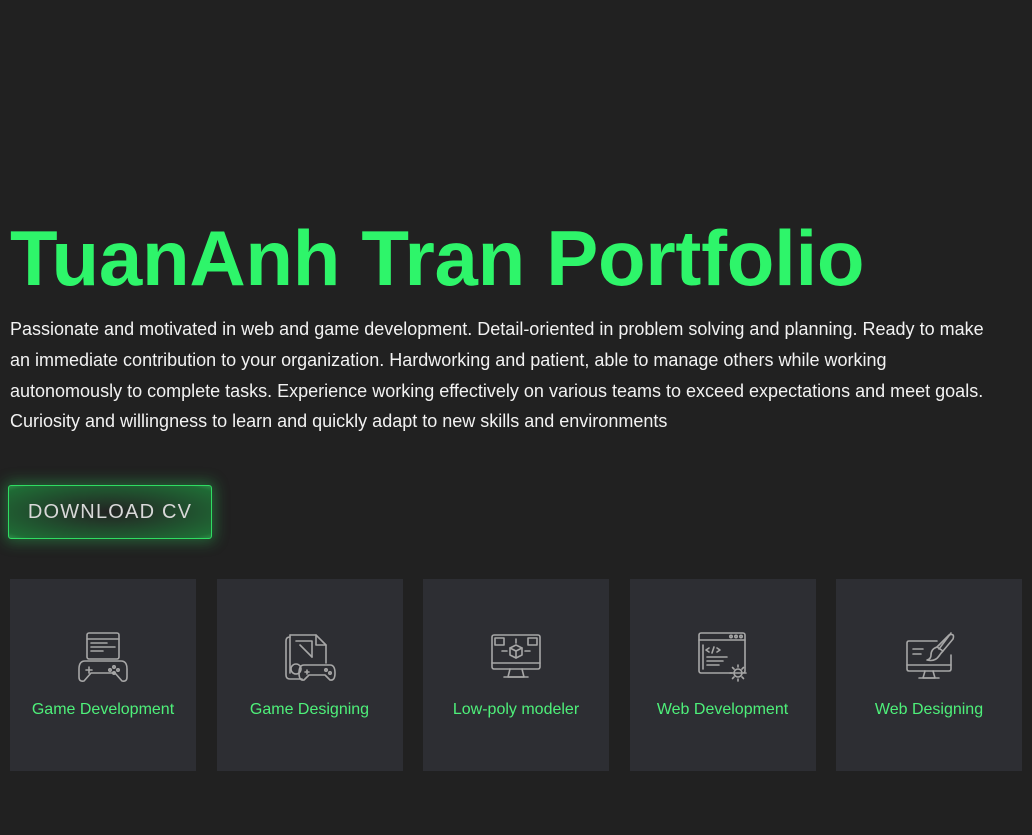 Image resolution: width=1032 pixels, height=835 pixels. What do you see at coordinates (516, 709) in the screenshot?
I see `skill-label: Low-poly modeler` at bounding box center [516, 709].